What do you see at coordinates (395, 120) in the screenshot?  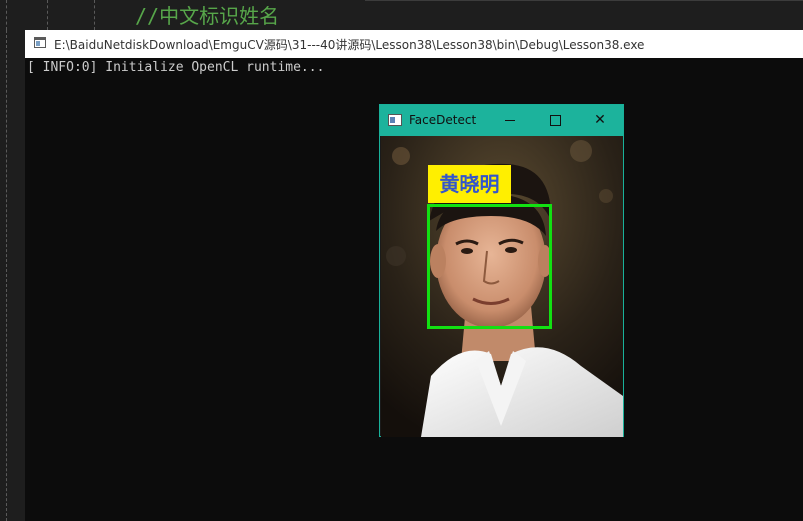 I see `window-app-icon` at bounding box center [395, 120].